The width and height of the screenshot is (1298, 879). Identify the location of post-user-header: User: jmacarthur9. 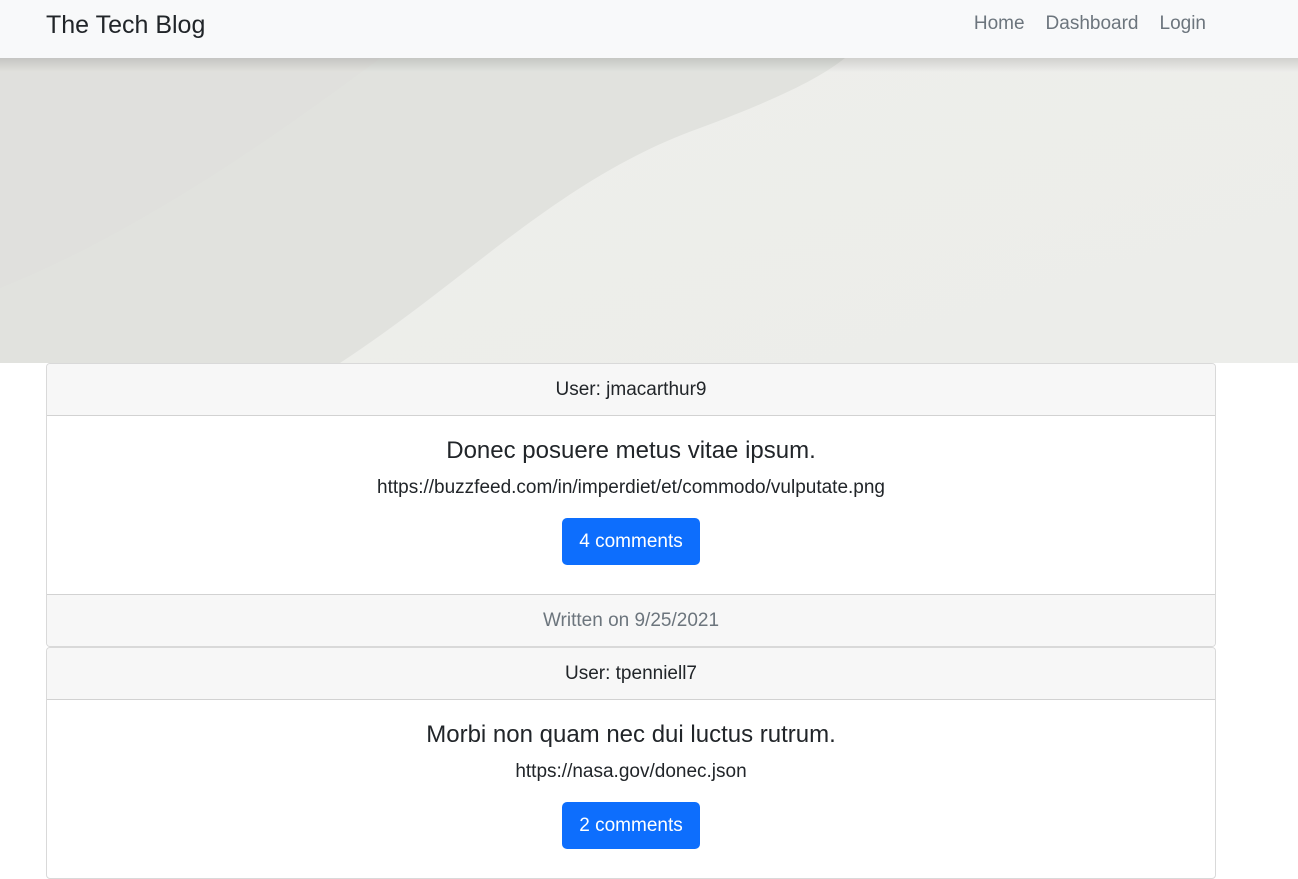
(631, 390).